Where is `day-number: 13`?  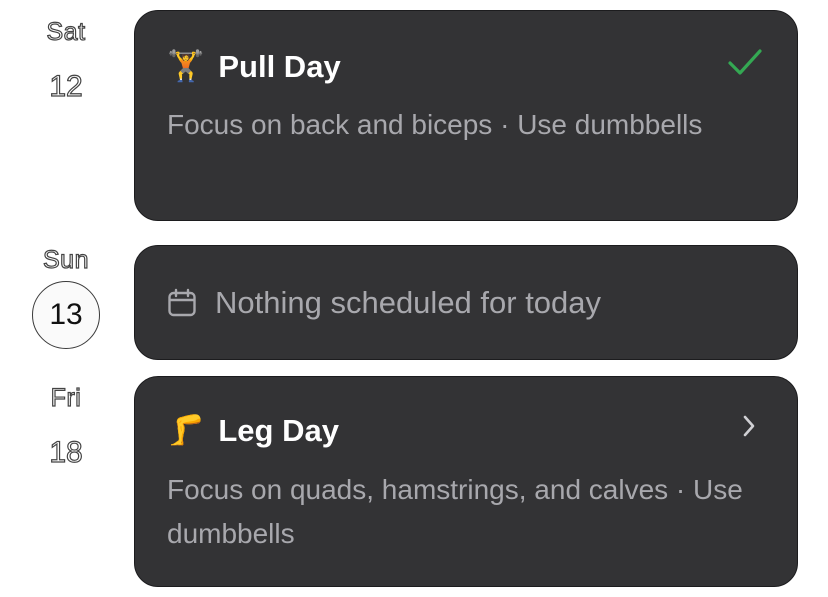
day-number: 13 is located at coordinates (66, 314).